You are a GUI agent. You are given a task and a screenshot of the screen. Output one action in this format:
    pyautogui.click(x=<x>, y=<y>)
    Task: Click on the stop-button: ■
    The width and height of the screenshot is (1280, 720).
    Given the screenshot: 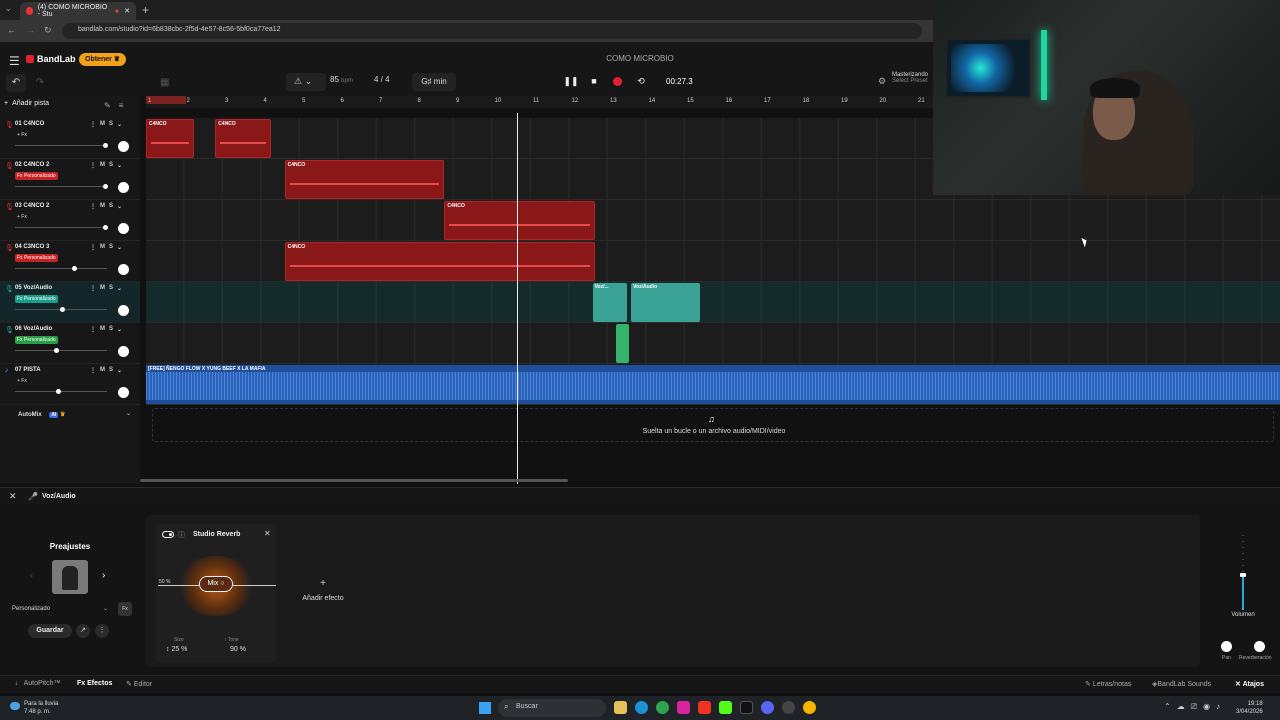 What is the action you would take?
    pyautogui.click(x=594, y=81)
    